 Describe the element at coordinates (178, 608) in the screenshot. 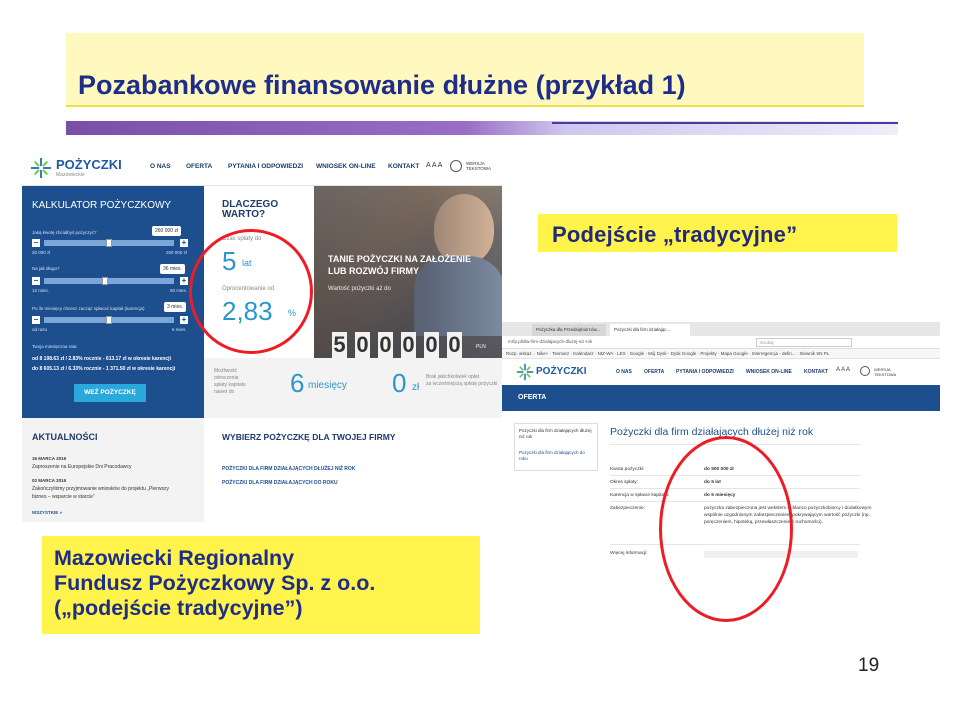

I see `fund-caption-line: („podejście tradycyjne”)` at that location.